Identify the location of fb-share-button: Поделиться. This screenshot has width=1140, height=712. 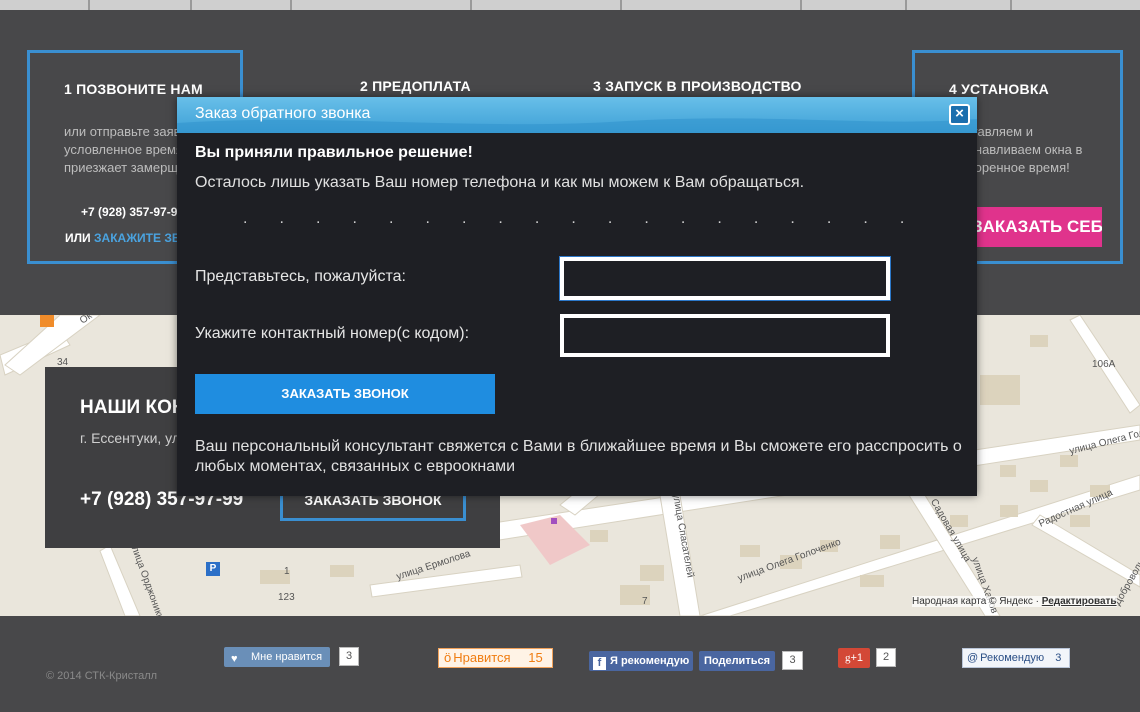
(737, 661).